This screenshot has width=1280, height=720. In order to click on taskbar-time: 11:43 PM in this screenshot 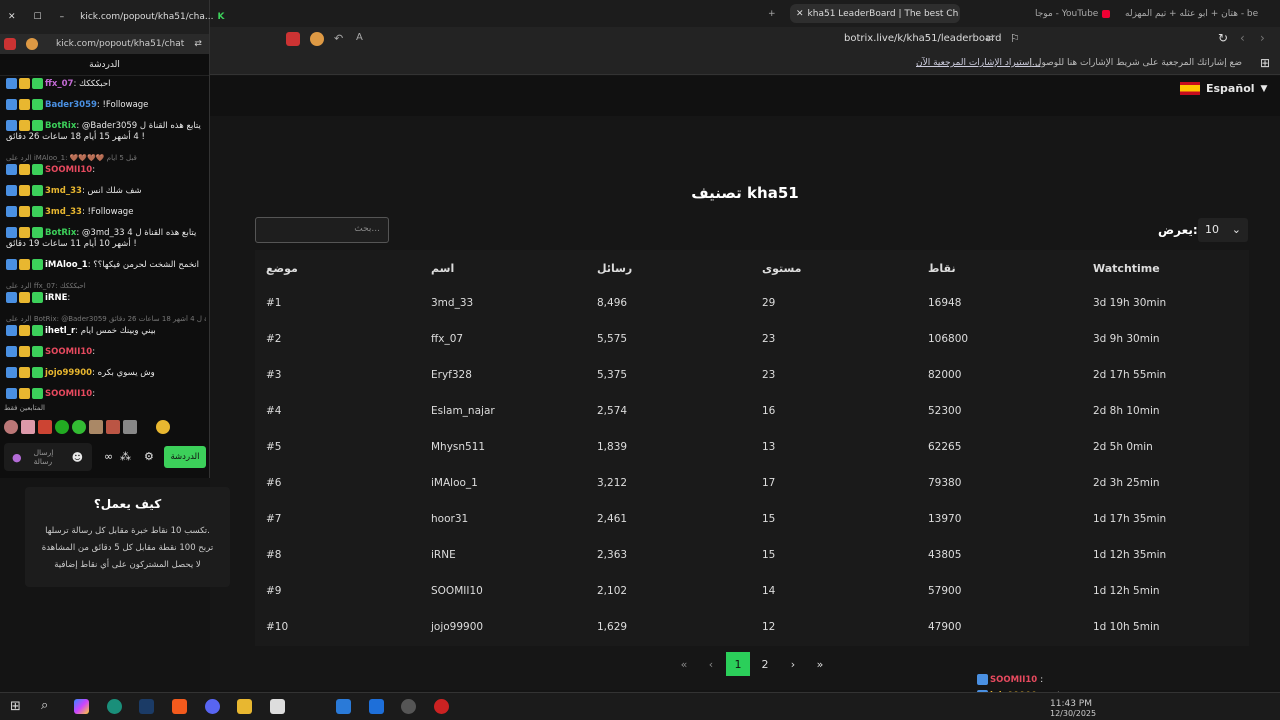, I will do `click(1071, 704)`.